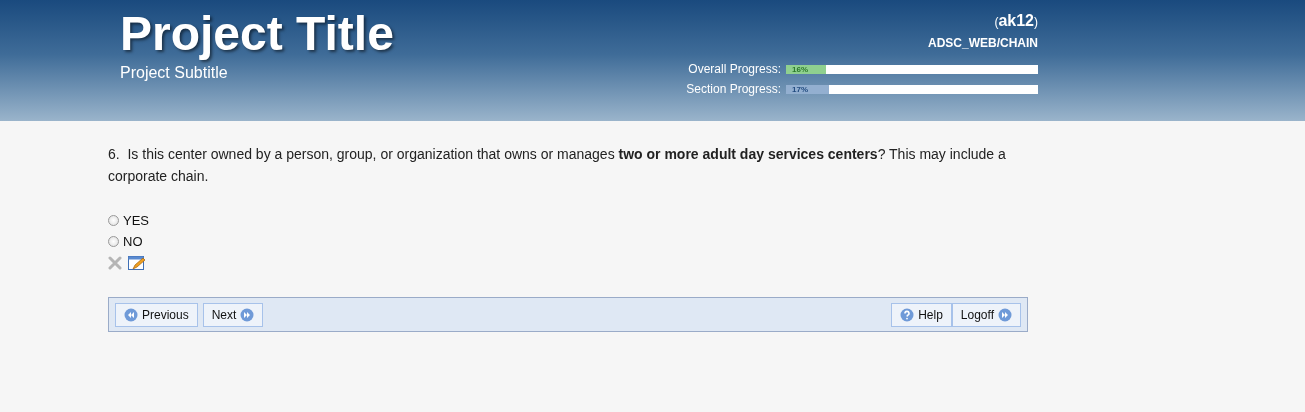 This screenshot has height=412, width=1305. Describe the element at coordinates (174, 73) in the screenshot. I see `project-subtitle: Project Subtitle` at that location.